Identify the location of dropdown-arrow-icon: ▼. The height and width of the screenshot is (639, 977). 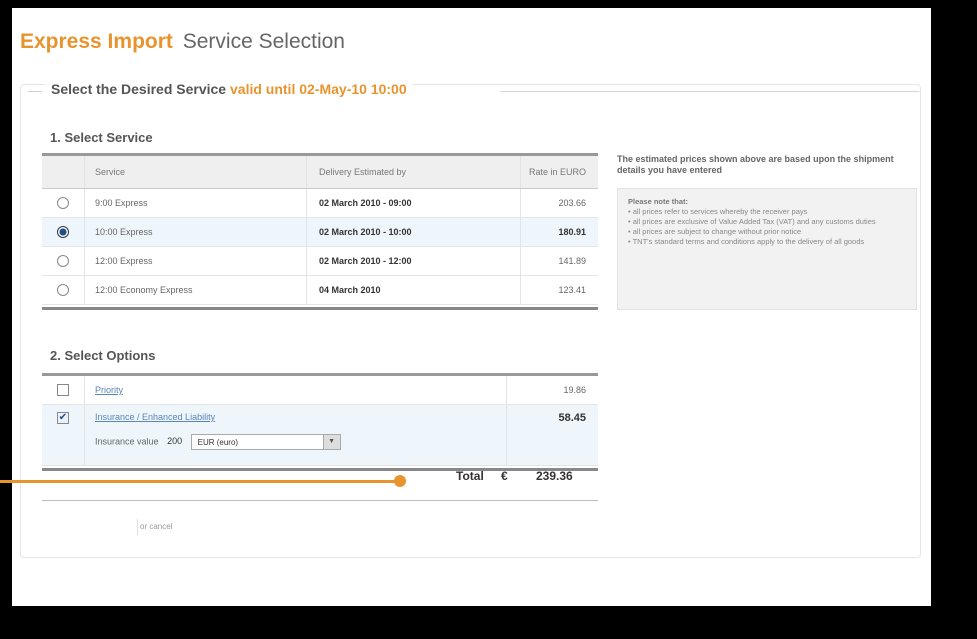
(331, 442).